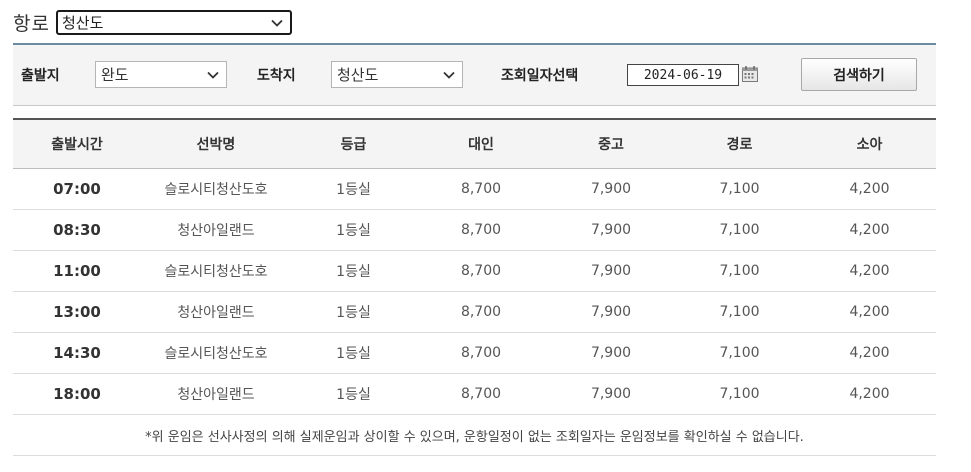  What do you see at coordinates (358, 75) in the screenshot?
I see `arrival-select-value: 청산도` at bounding box center [358, 75].